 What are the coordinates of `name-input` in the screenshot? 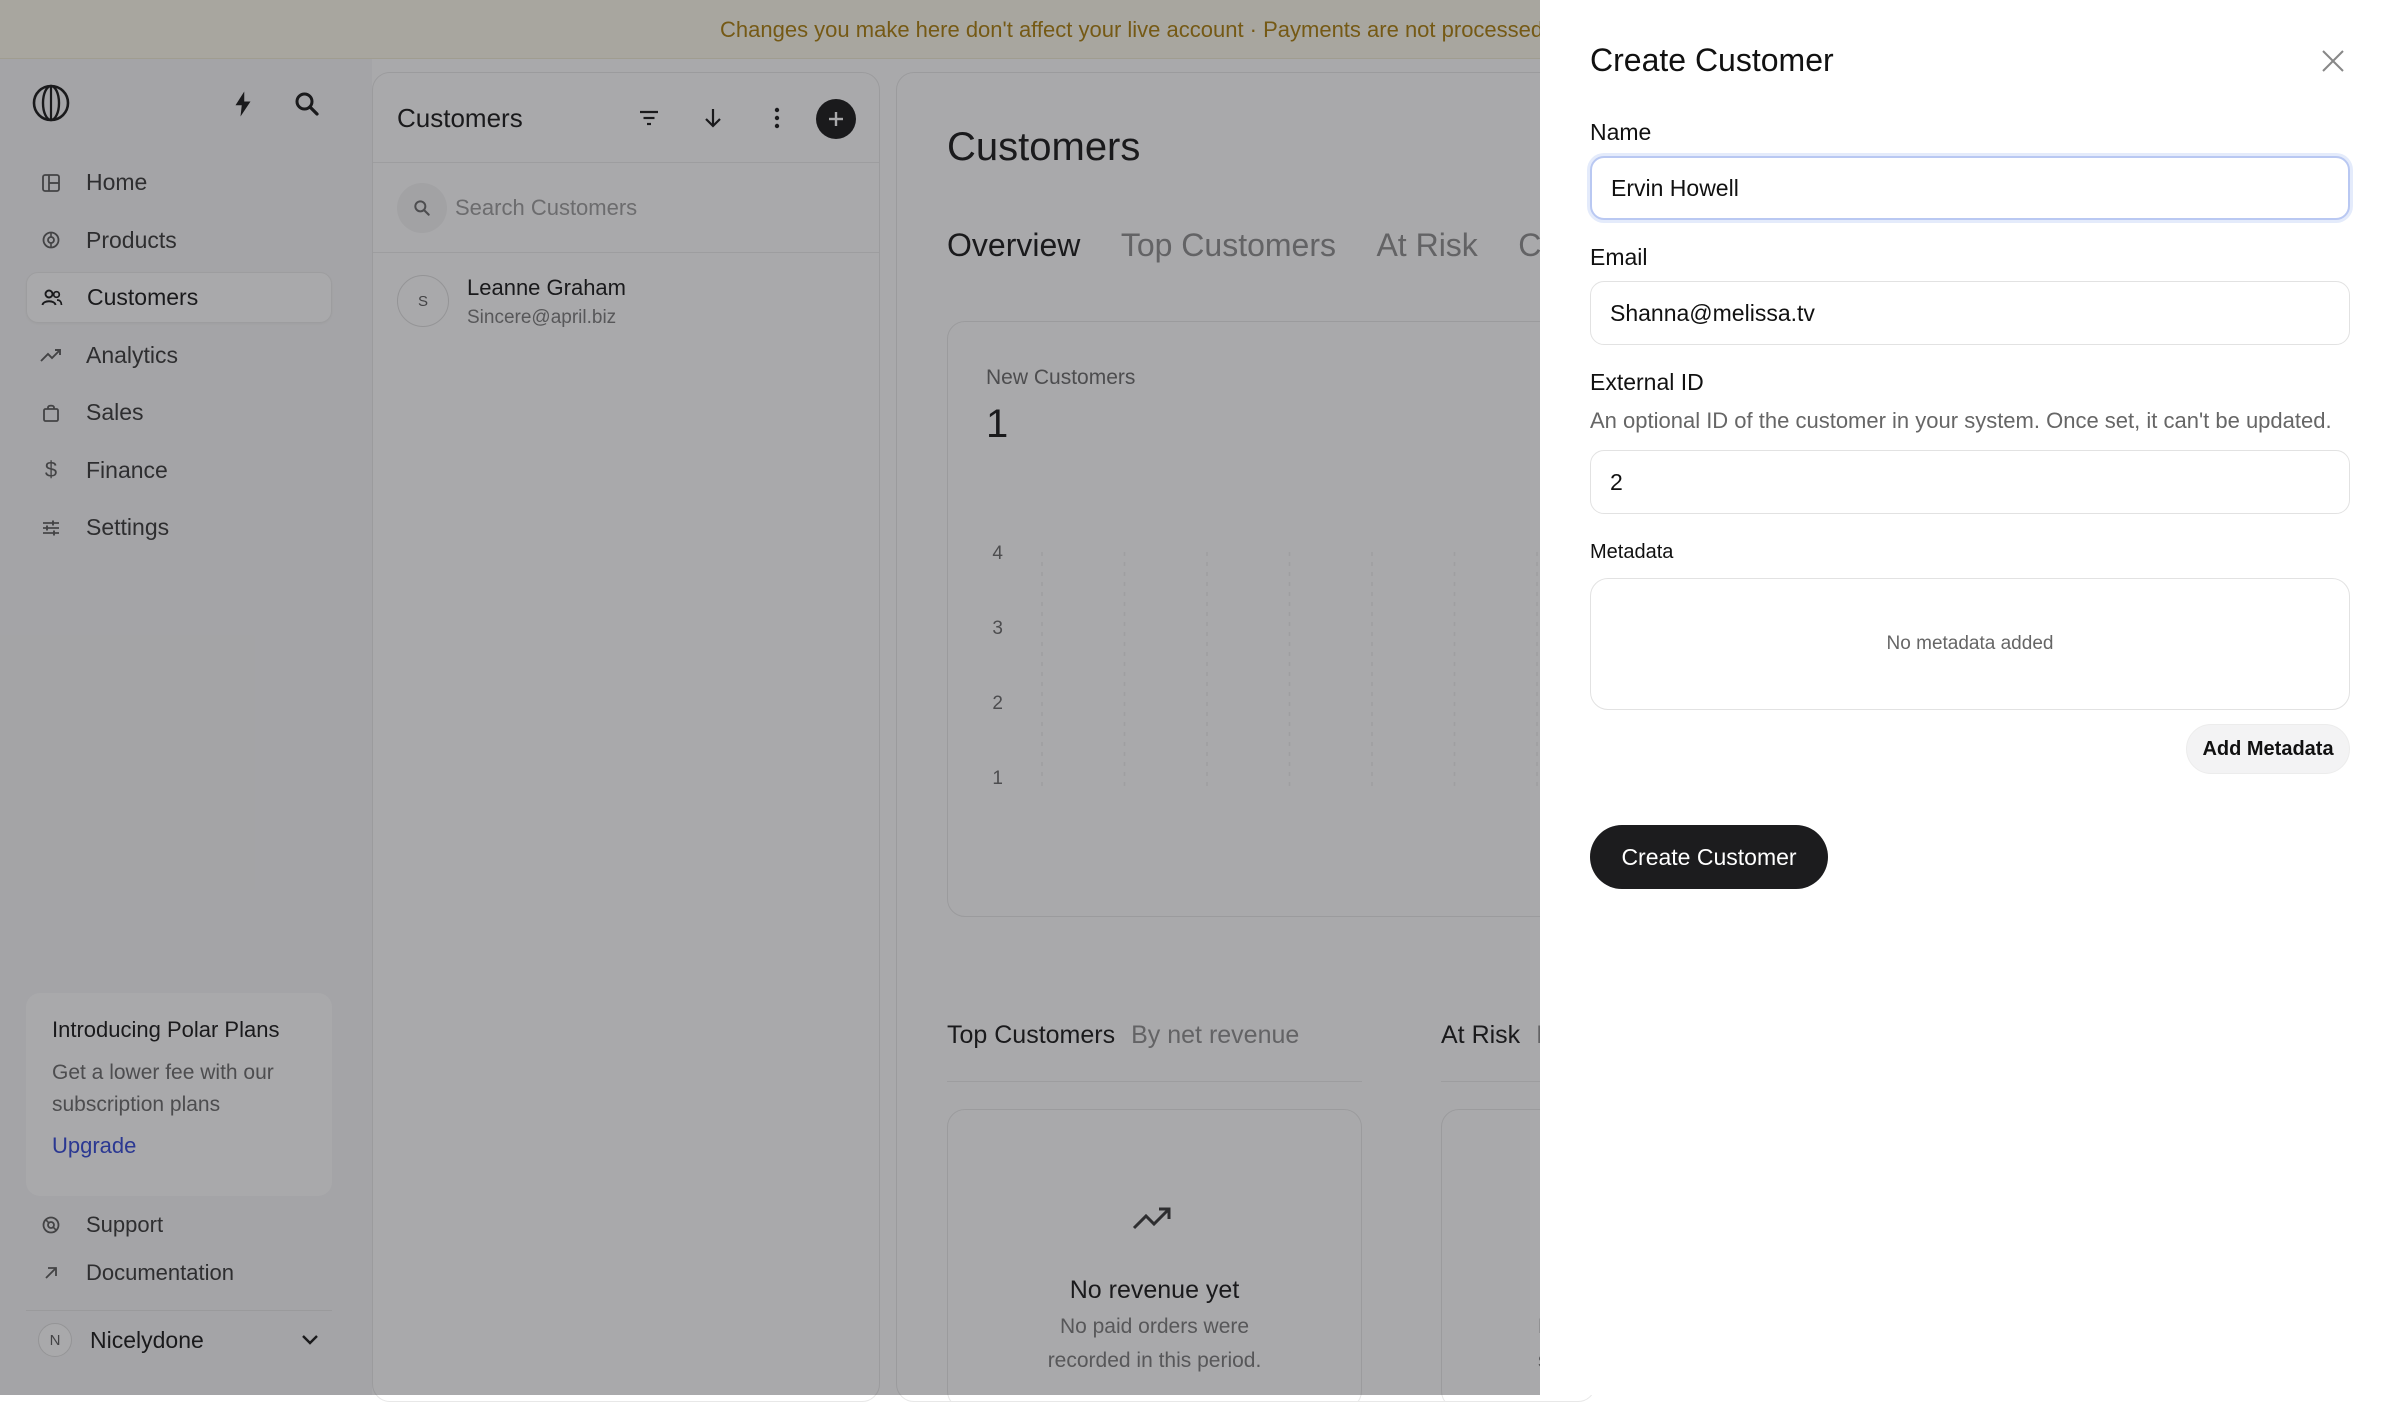 It's located at (1970, 188).